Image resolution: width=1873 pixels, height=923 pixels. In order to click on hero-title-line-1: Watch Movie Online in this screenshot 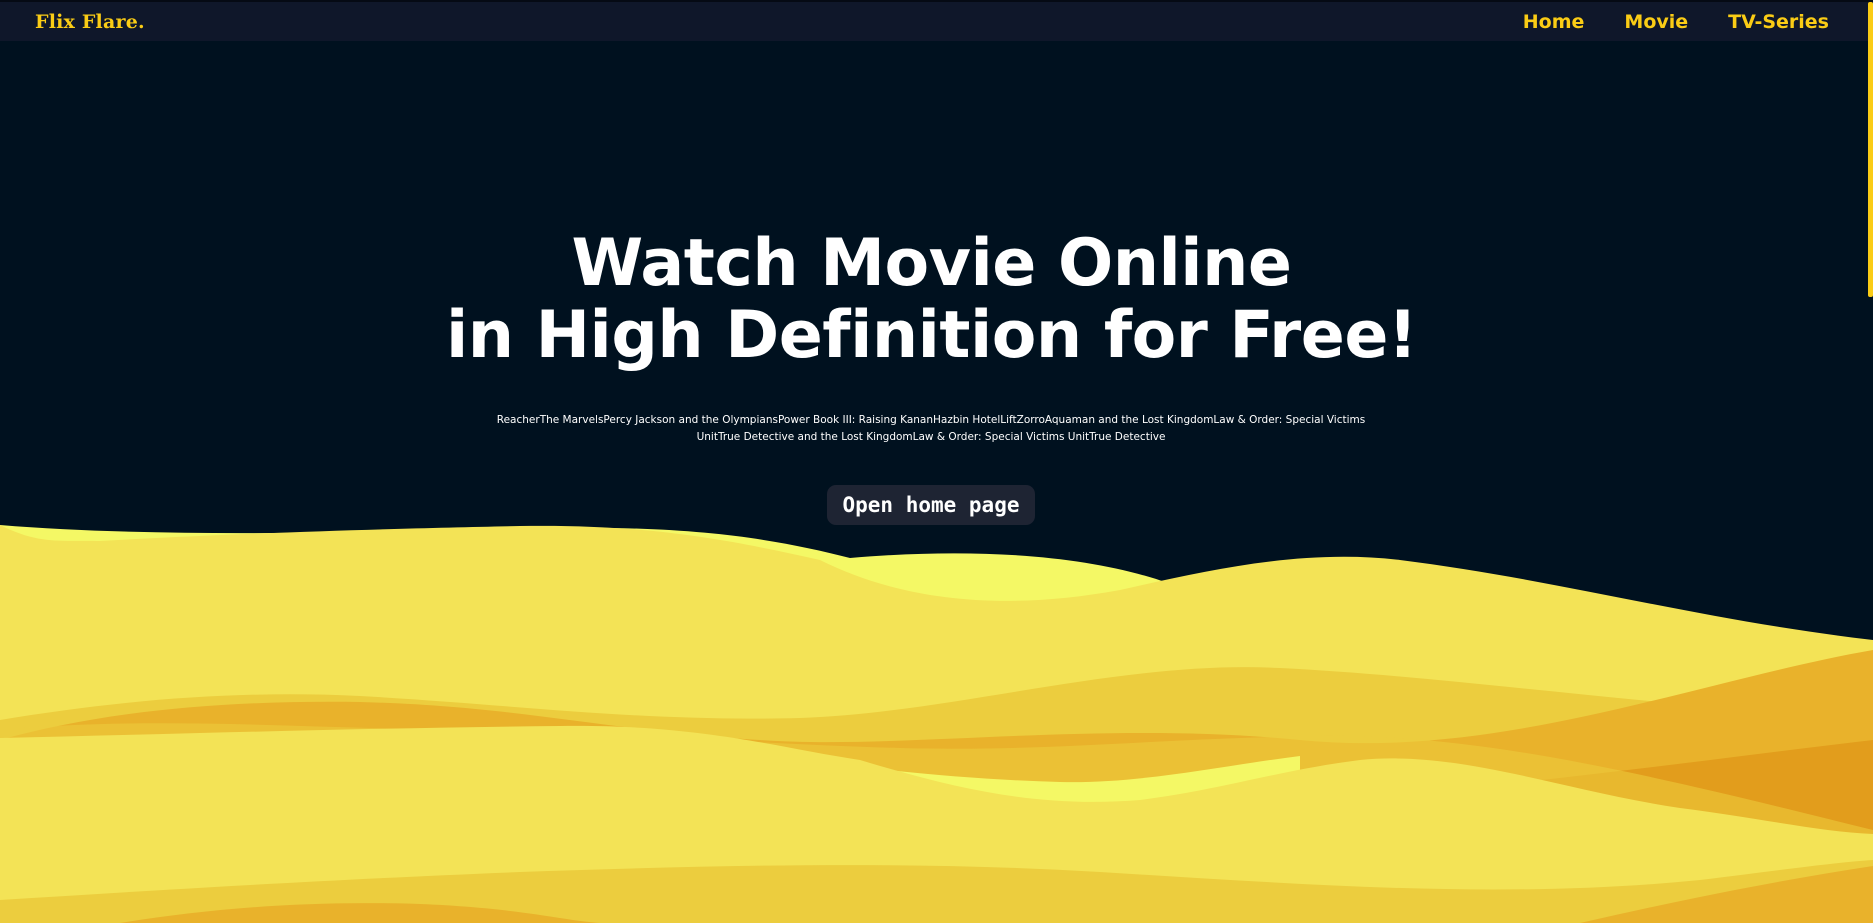, I will do `click(931, 263)`.